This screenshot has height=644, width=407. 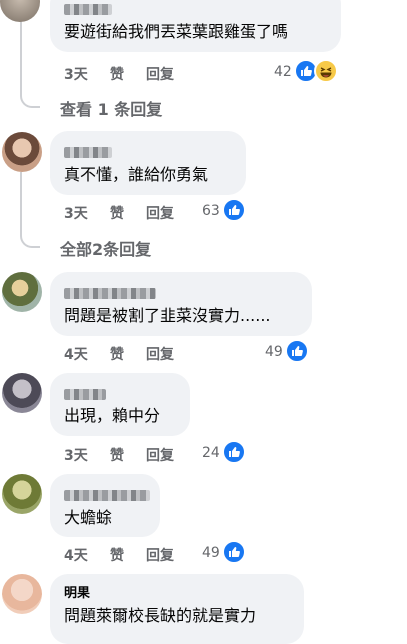 What do you see at coordinates (211, 211) in the screenshot?
I see `reaction-count: 63` at bounding box center [211, 211].